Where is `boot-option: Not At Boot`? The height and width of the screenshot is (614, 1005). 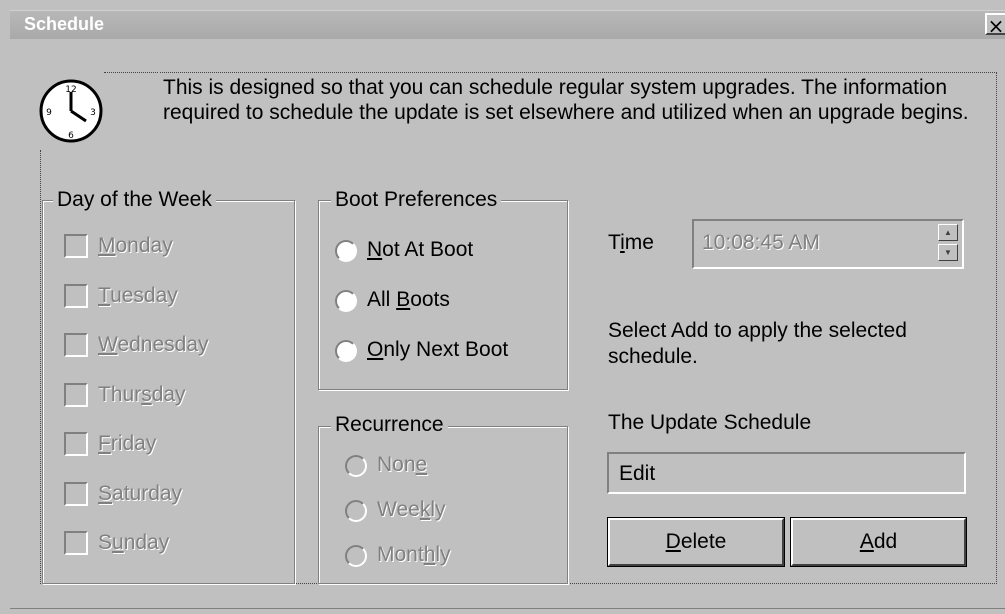 boot-option: Not At Boot is located at coordinates (445, 252).